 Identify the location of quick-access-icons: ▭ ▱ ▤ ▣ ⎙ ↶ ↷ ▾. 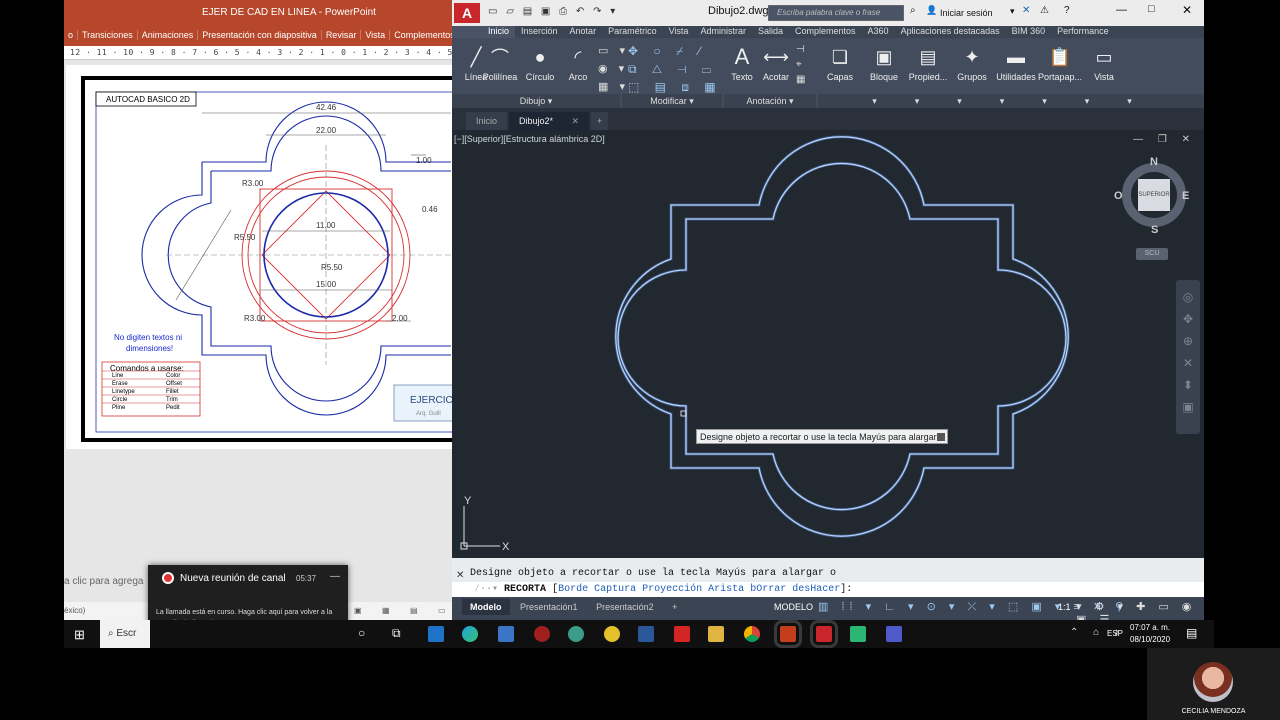
(553, 11).